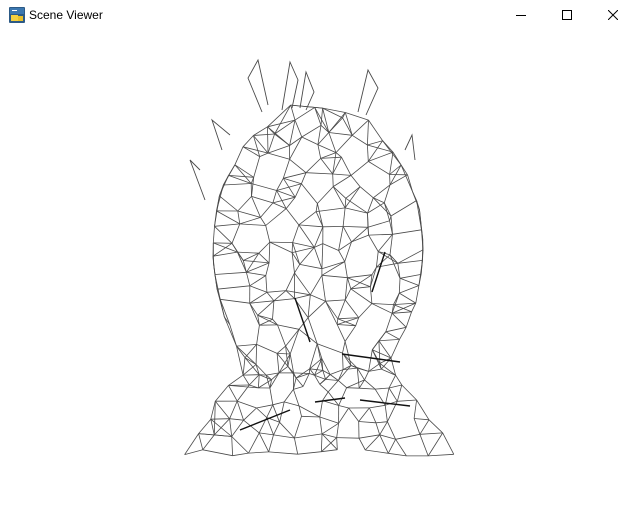 The height and width of the screenshot is (508, 636). I want to click on maximize-button, so click(567, 15).